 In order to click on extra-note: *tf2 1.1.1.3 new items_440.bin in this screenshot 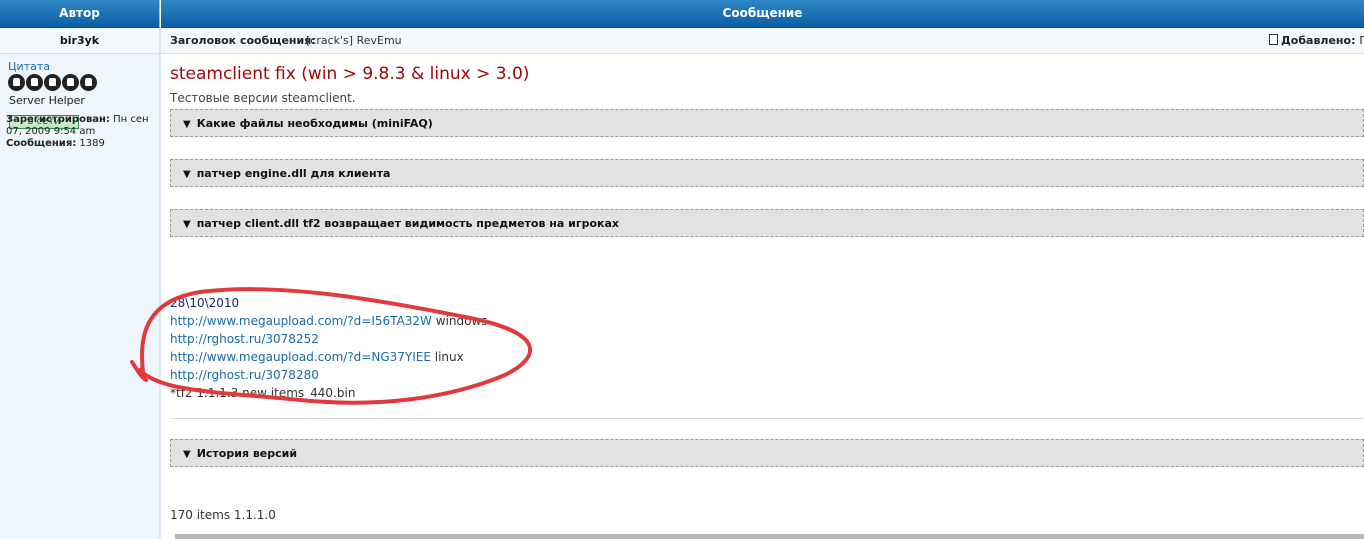, I will do `click(263, 393)`.